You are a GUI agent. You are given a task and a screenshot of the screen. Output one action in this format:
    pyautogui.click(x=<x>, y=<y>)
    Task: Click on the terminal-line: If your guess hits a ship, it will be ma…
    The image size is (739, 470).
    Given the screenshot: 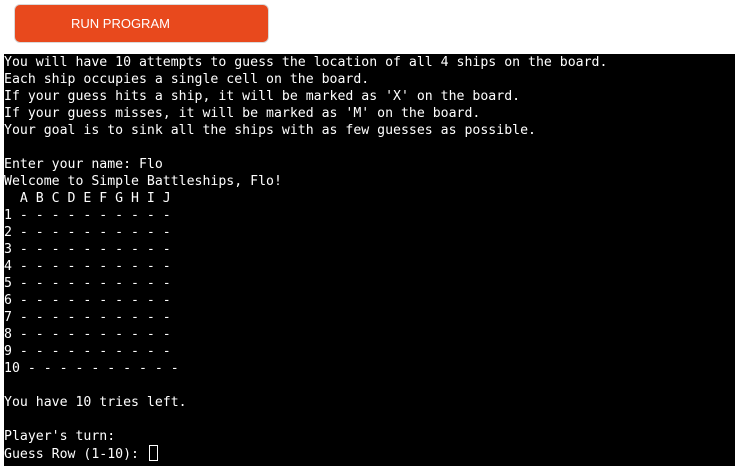 What is the action you would take?
    pyautogui.click(x=262, y=96)
    